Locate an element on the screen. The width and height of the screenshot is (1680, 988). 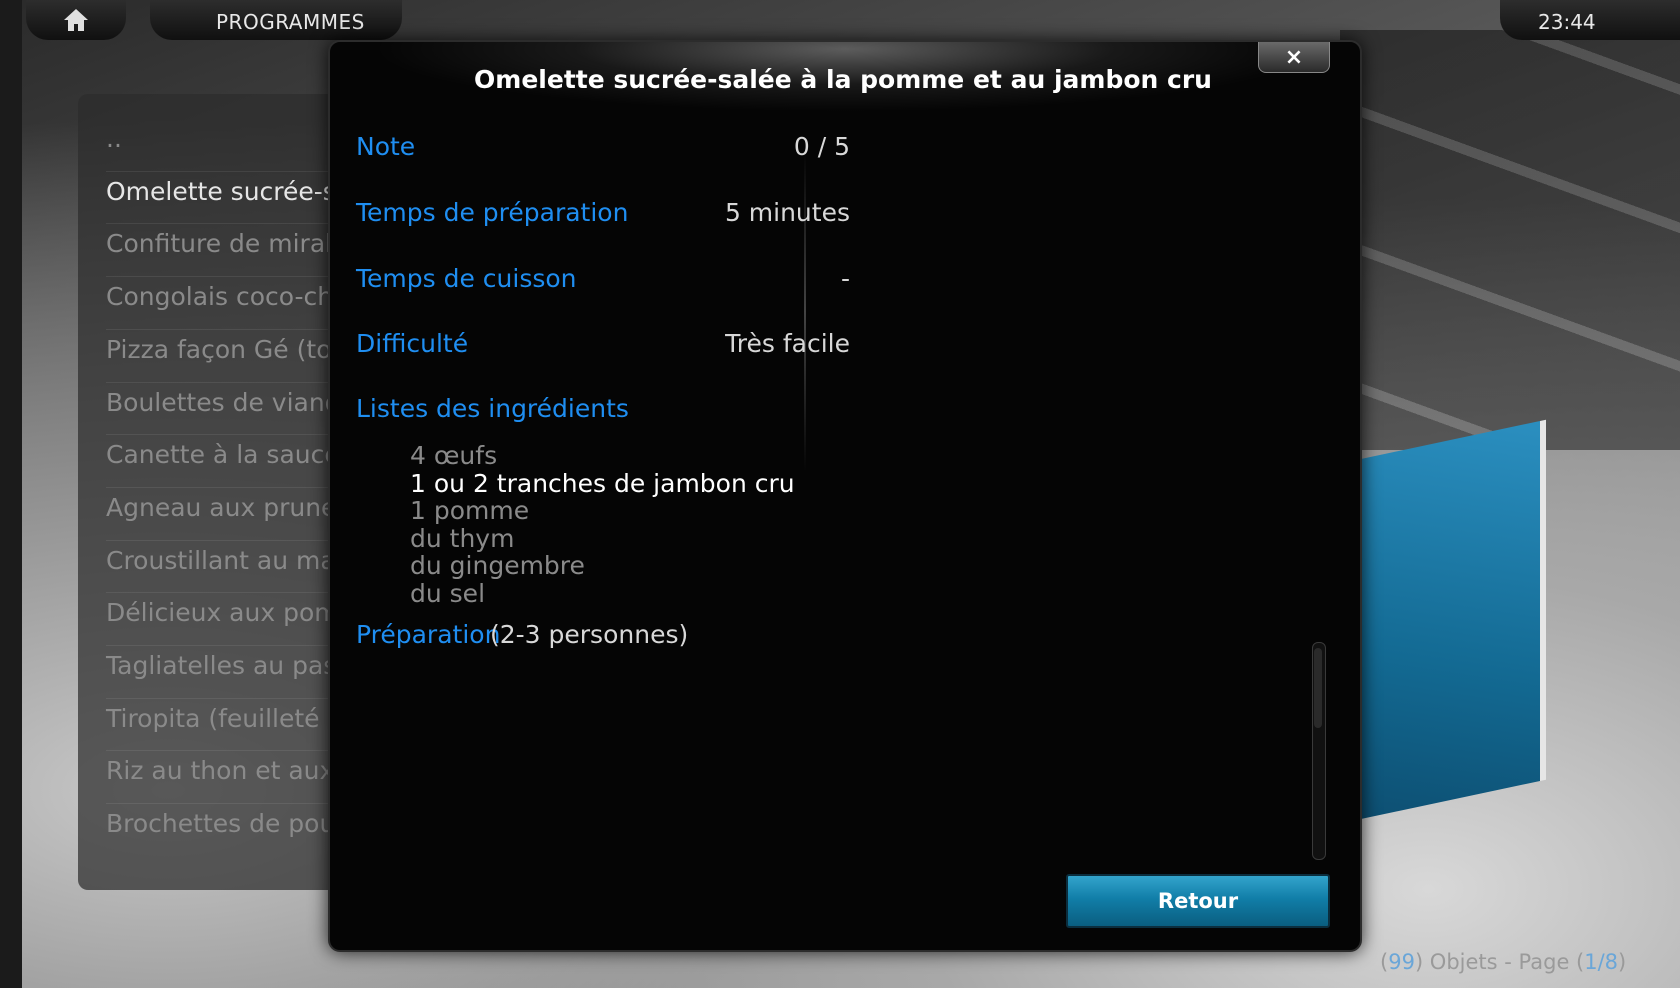
cook-time-label: Temps de cuisson is located at coordinates (466, 278).